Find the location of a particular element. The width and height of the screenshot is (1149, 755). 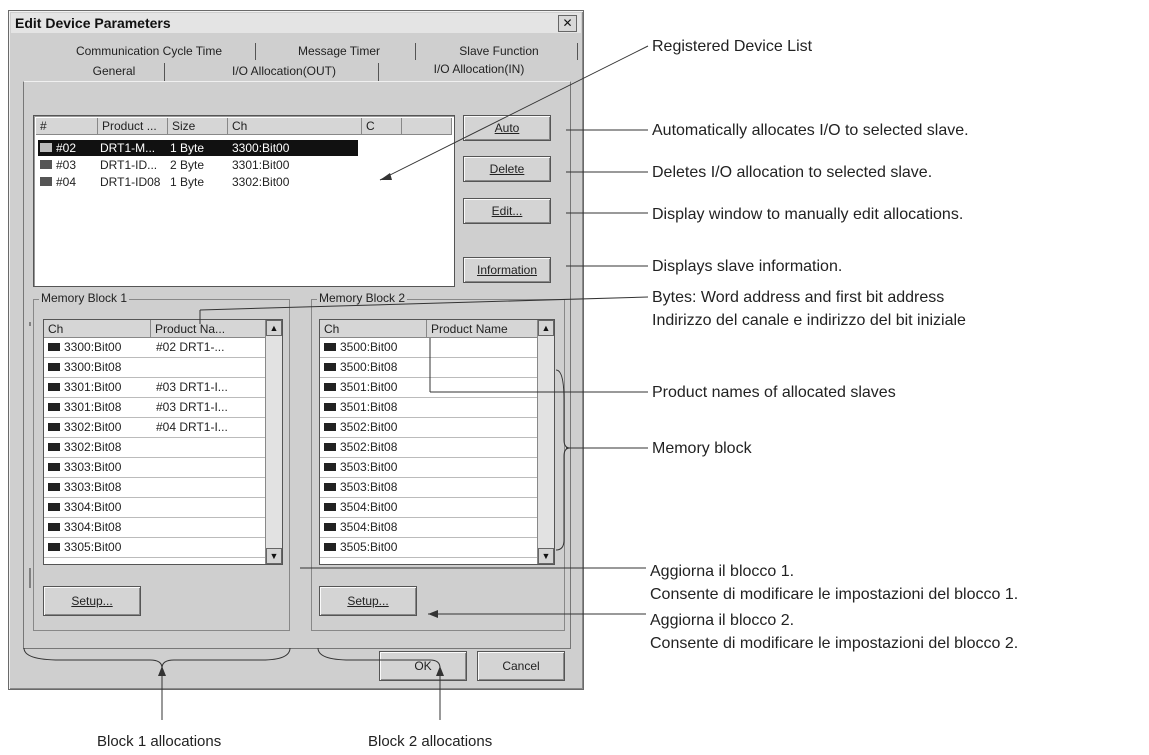

block1-brace is located at coordinates (157, 658).